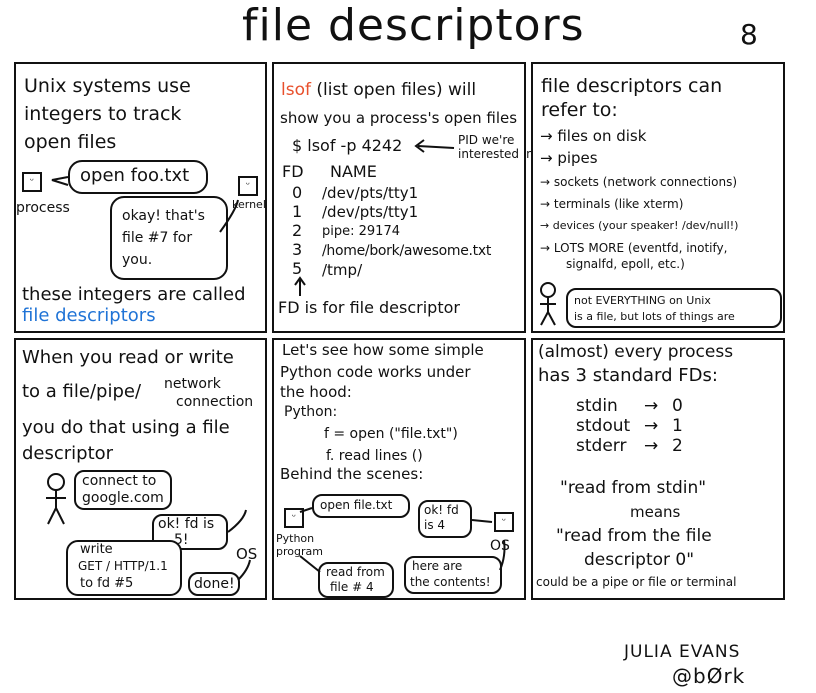 Image resolution: width=816 pixels, height=693 pixels. I want to click on stick-figure-head, so click(548, 290).